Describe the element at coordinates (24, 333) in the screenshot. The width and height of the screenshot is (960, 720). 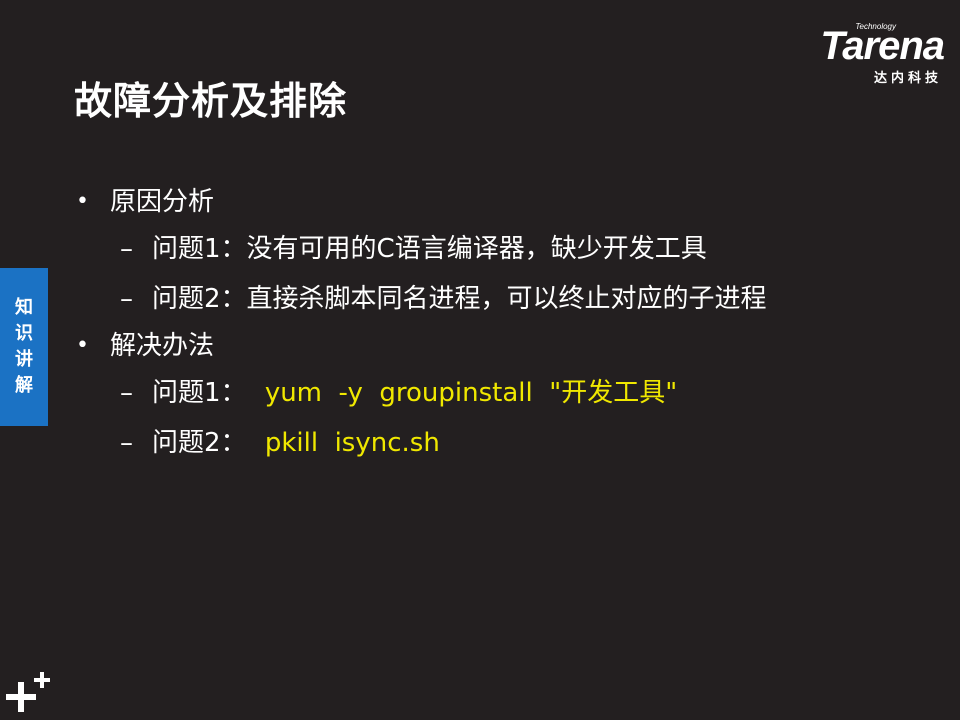
I see `side-tab-char: 识` at that location.